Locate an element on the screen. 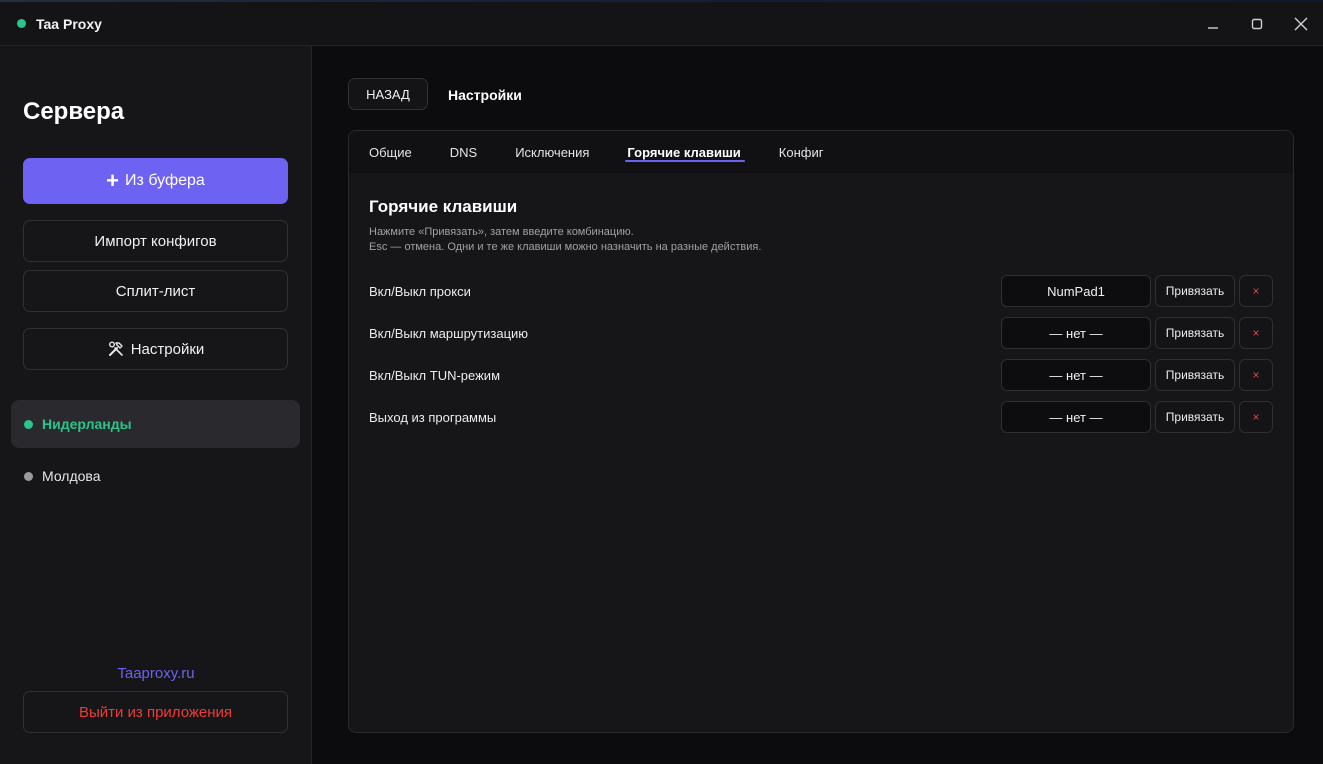  import-configs-button: Импорт конфигов is located at coordinates (155, 241).